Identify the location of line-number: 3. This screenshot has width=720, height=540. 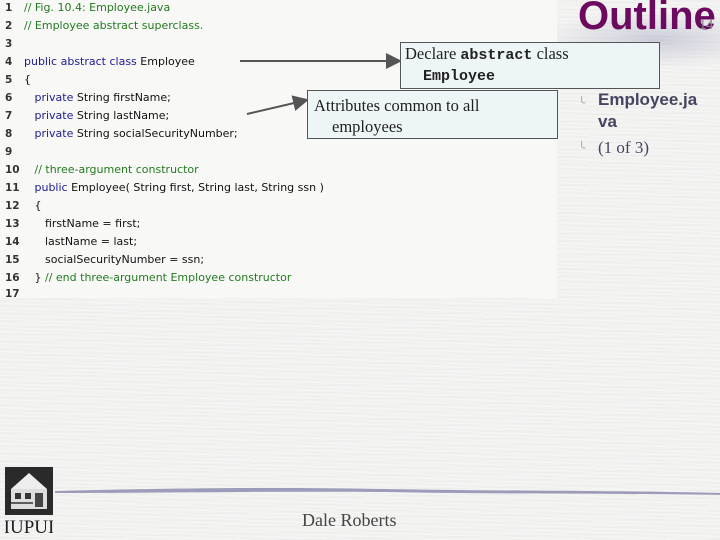
(9, 44).